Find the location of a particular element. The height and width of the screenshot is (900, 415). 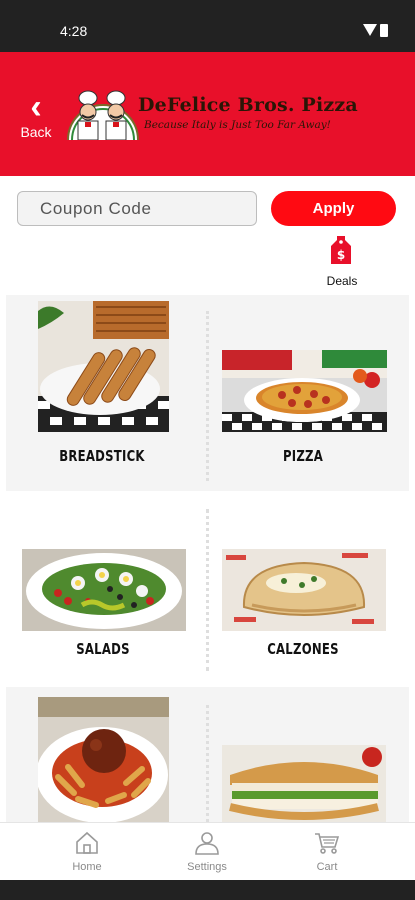

person-icon is located at coordinates (207, 843).